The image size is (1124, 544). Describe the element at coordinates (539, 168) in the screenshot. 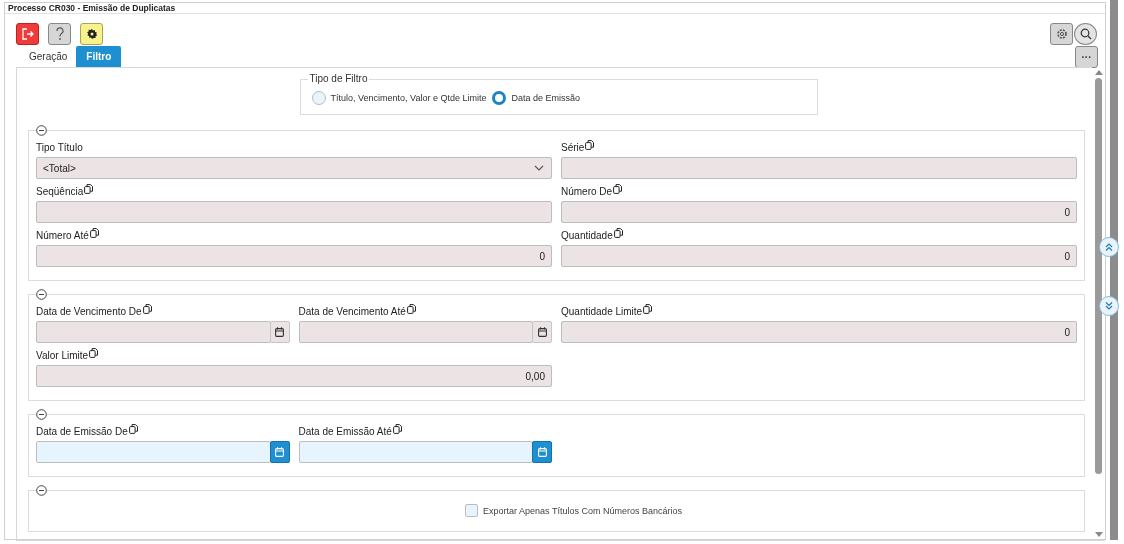

I see `chevron-down-icon` at that location.